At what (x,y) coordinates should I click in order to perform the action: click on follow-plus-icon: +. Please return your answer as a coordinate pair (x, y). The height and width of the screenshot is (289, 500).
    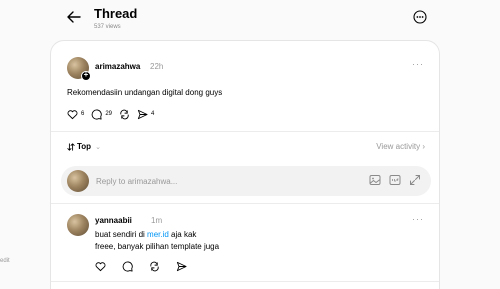
    Looking at the image, I should click on (86, 76).